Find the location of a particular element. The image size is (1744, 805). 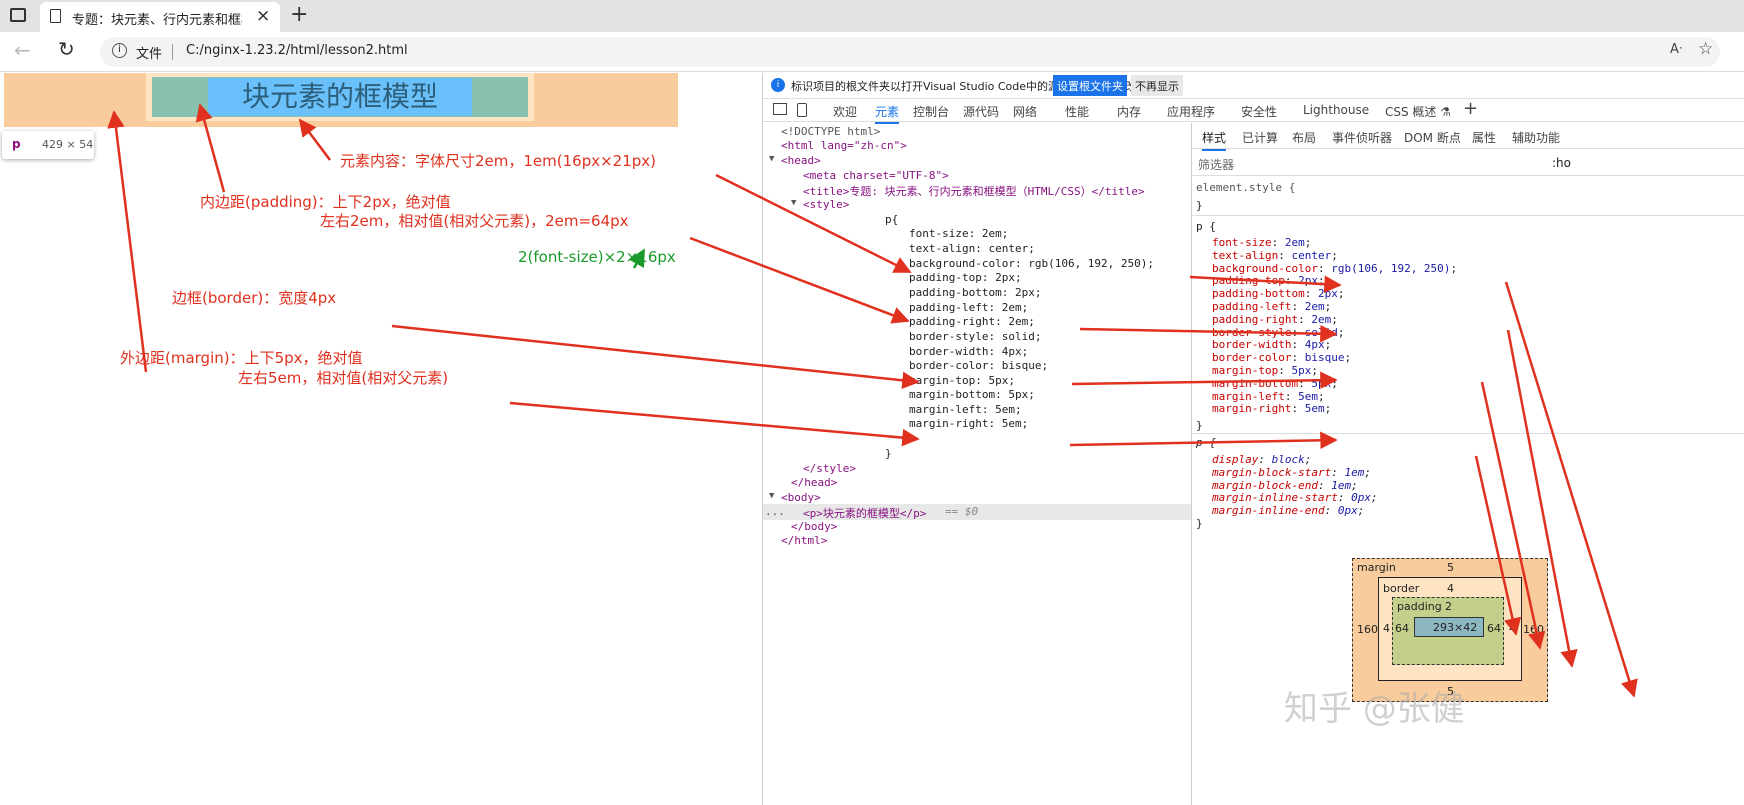

arrow-padding-dom is located at coordinates (799, 280).